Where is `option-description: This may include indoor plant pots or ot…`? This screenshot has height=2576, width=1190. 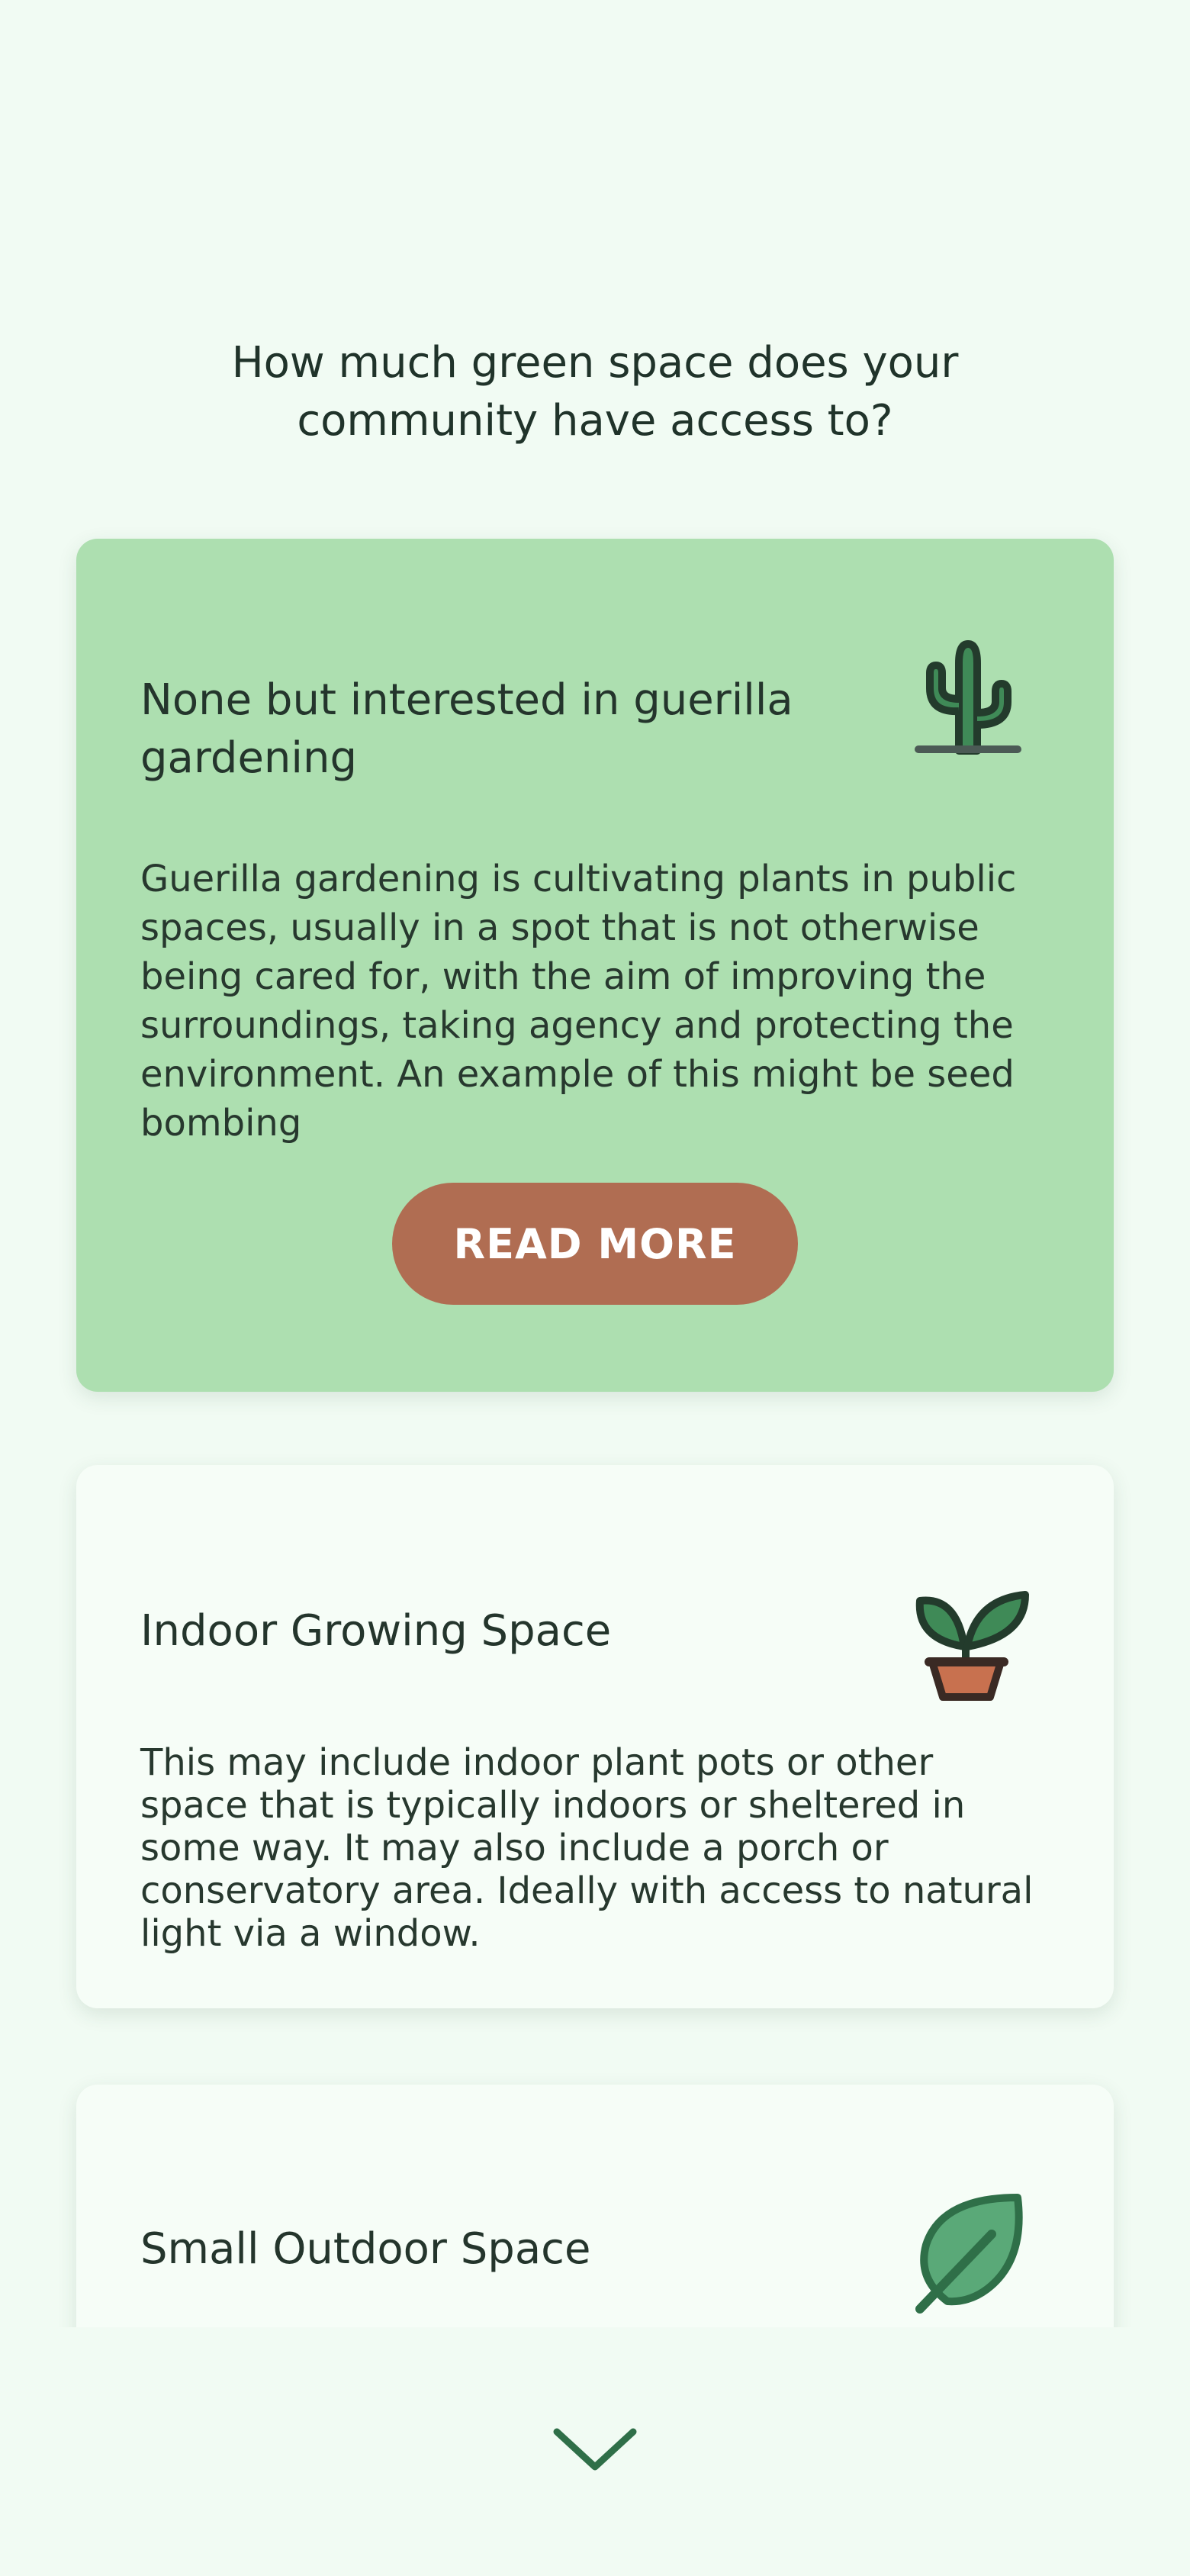 option-description: This may include indoor plant pots or ot… is located at coordinates (587, 1848).